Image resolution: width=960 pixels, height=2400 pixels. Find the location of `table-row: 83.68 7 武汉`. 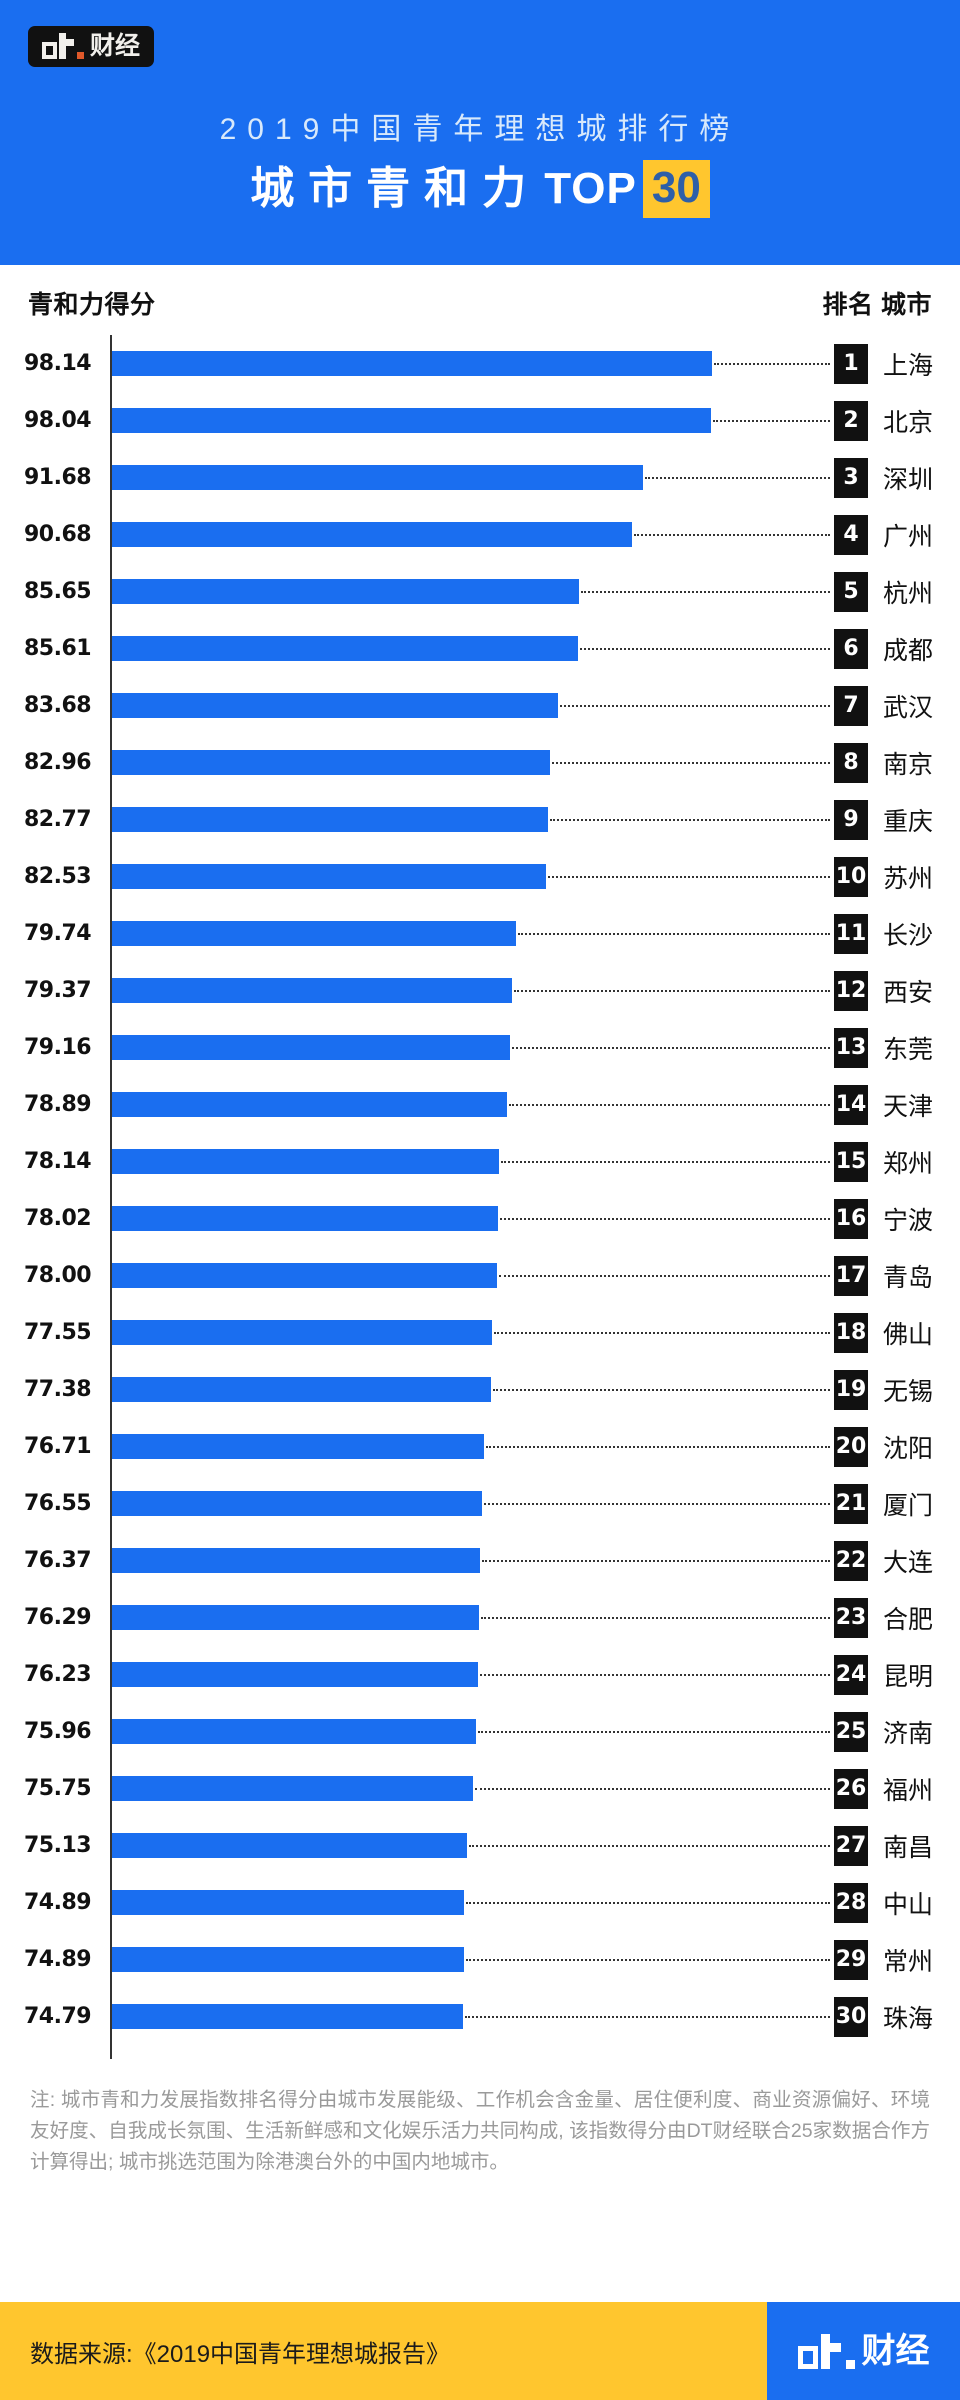

table-row: 83.68 7 武汉 is located at coordinates (480, 705).